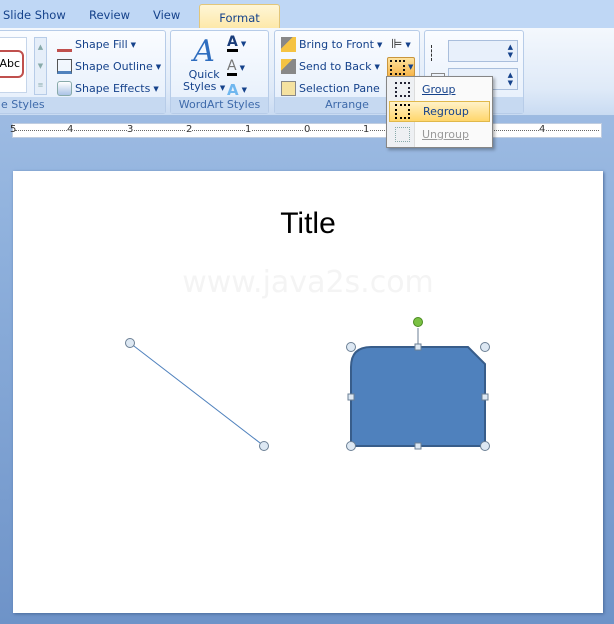 This screenshot has height=624, width=614. Describe the element at coordinates (109, 15) in the screenshot. I see `tab-review: Review` at that location.